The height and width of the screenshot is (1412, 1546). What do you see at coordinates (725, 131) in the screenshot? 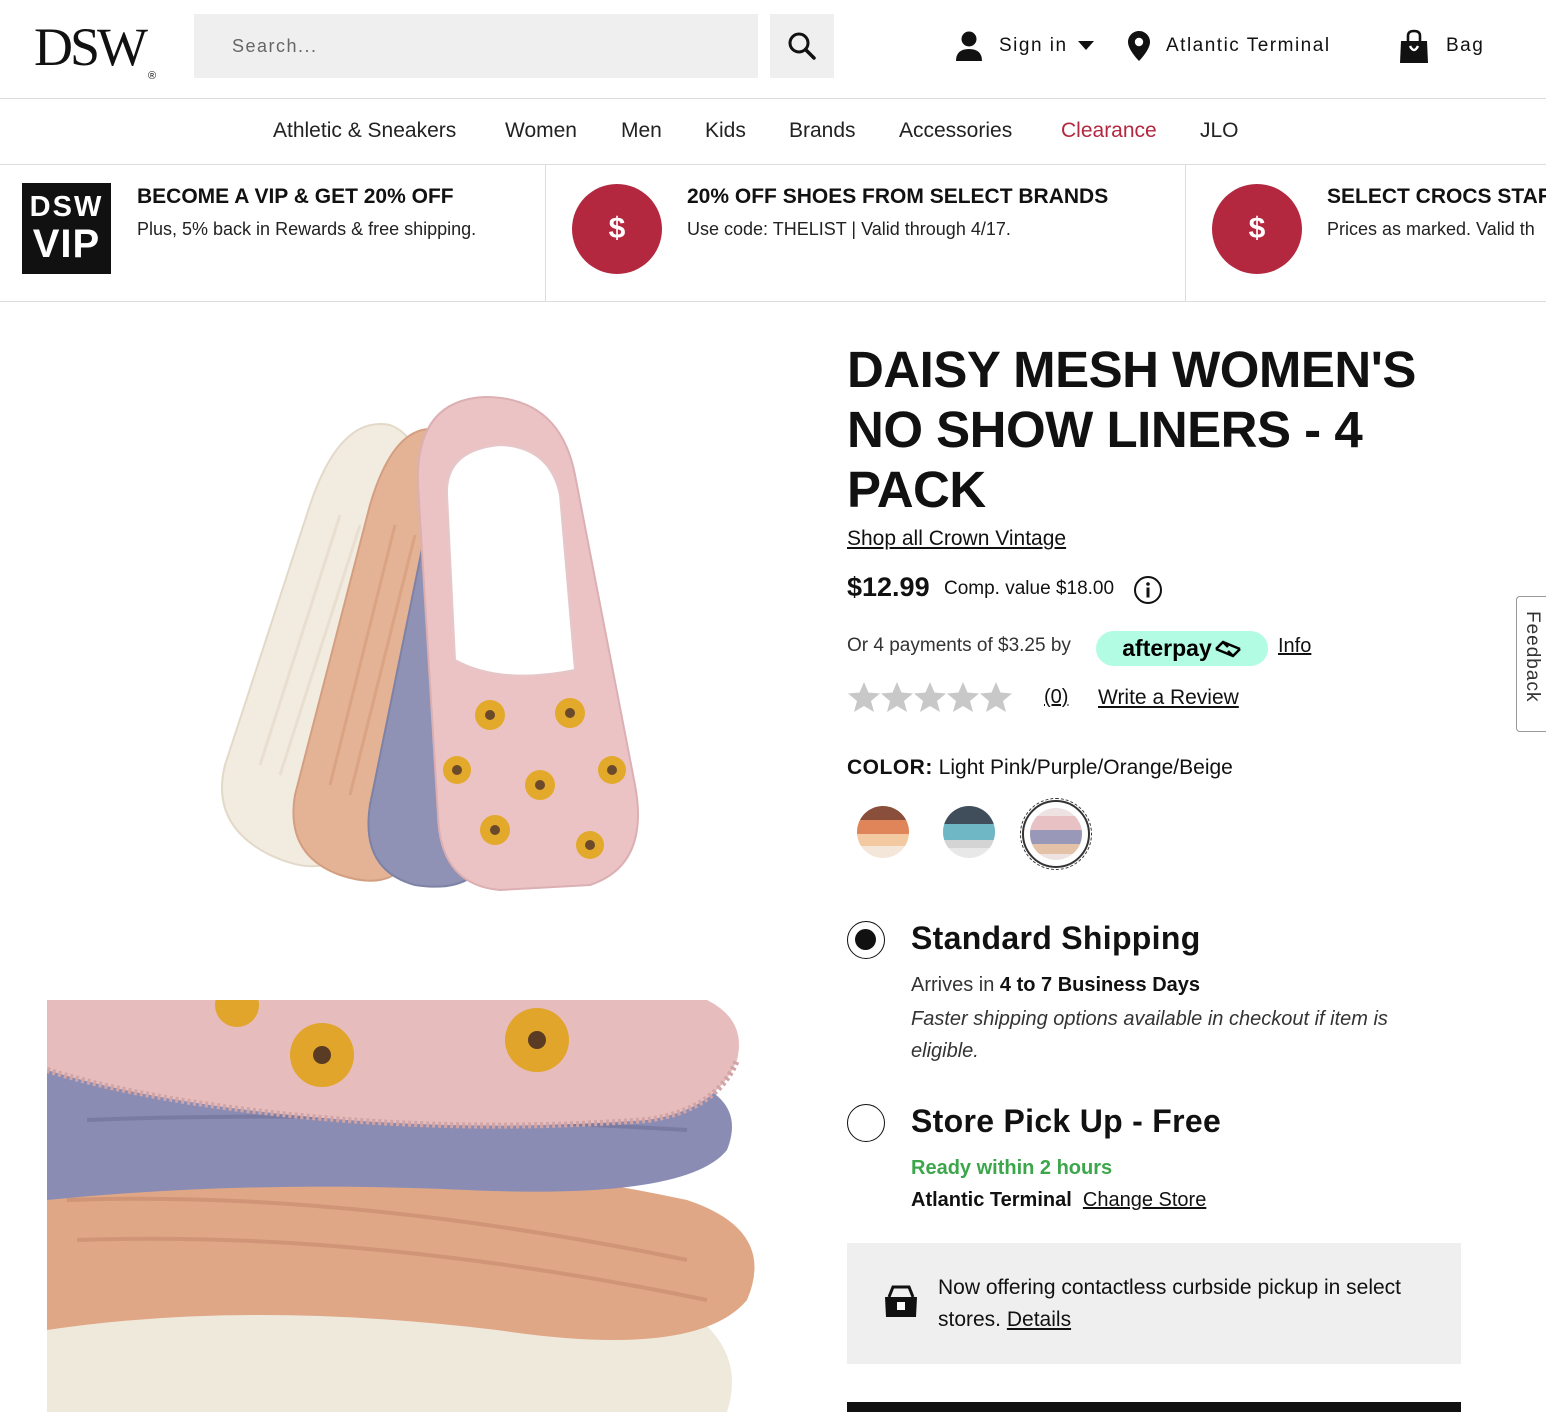
I see `nav-kids: Kids` at bounding box center [725, 131].